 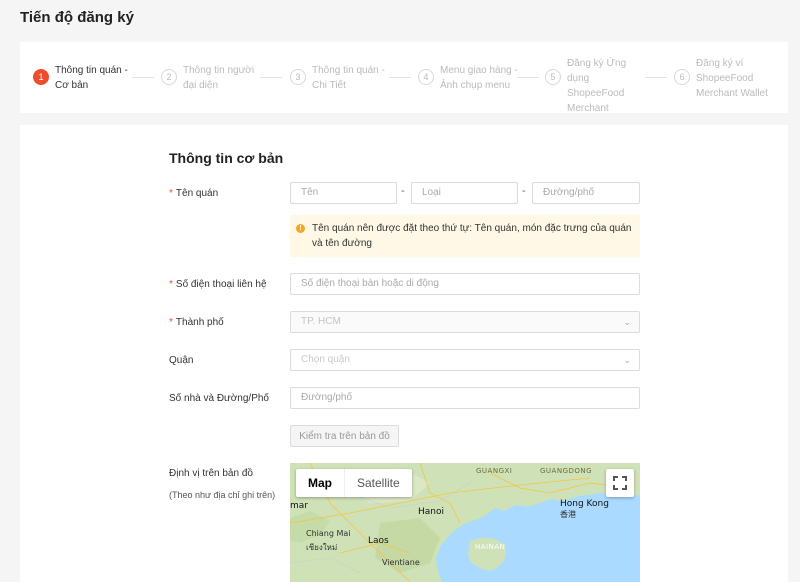 What do you see at coordinates (378, 483) in the screenshot?
I see `satellite-tab: Satellite` at bounding box center [378, 483].